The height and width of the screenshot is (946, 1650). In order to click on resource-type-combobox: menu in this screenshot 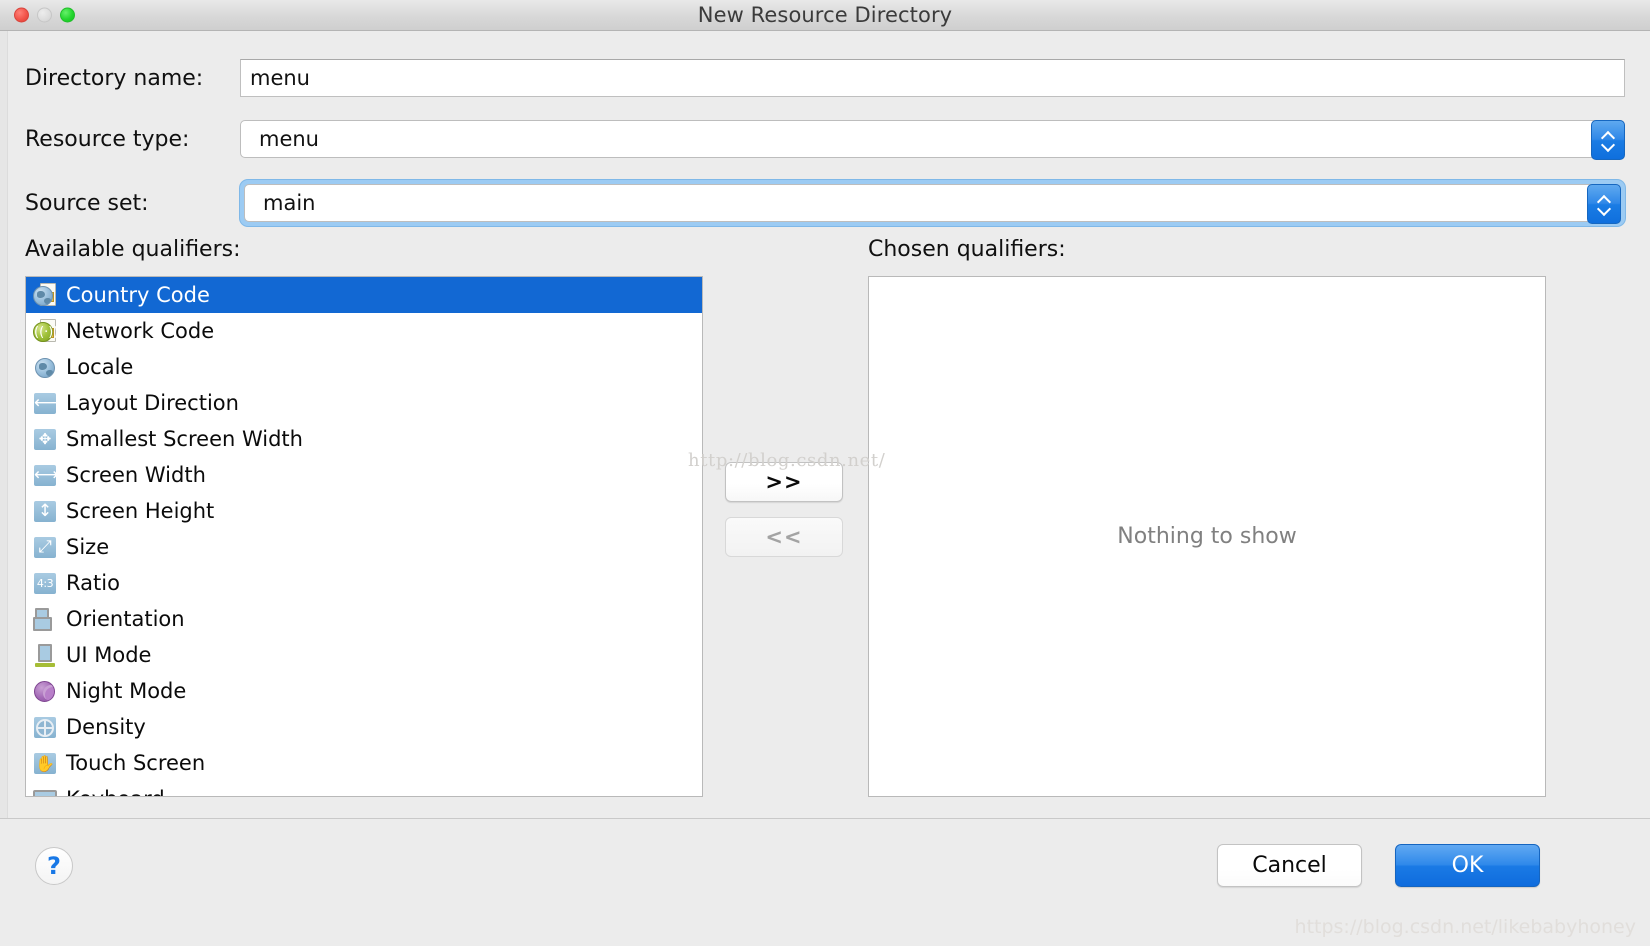, I will do `click(932, 140)`.